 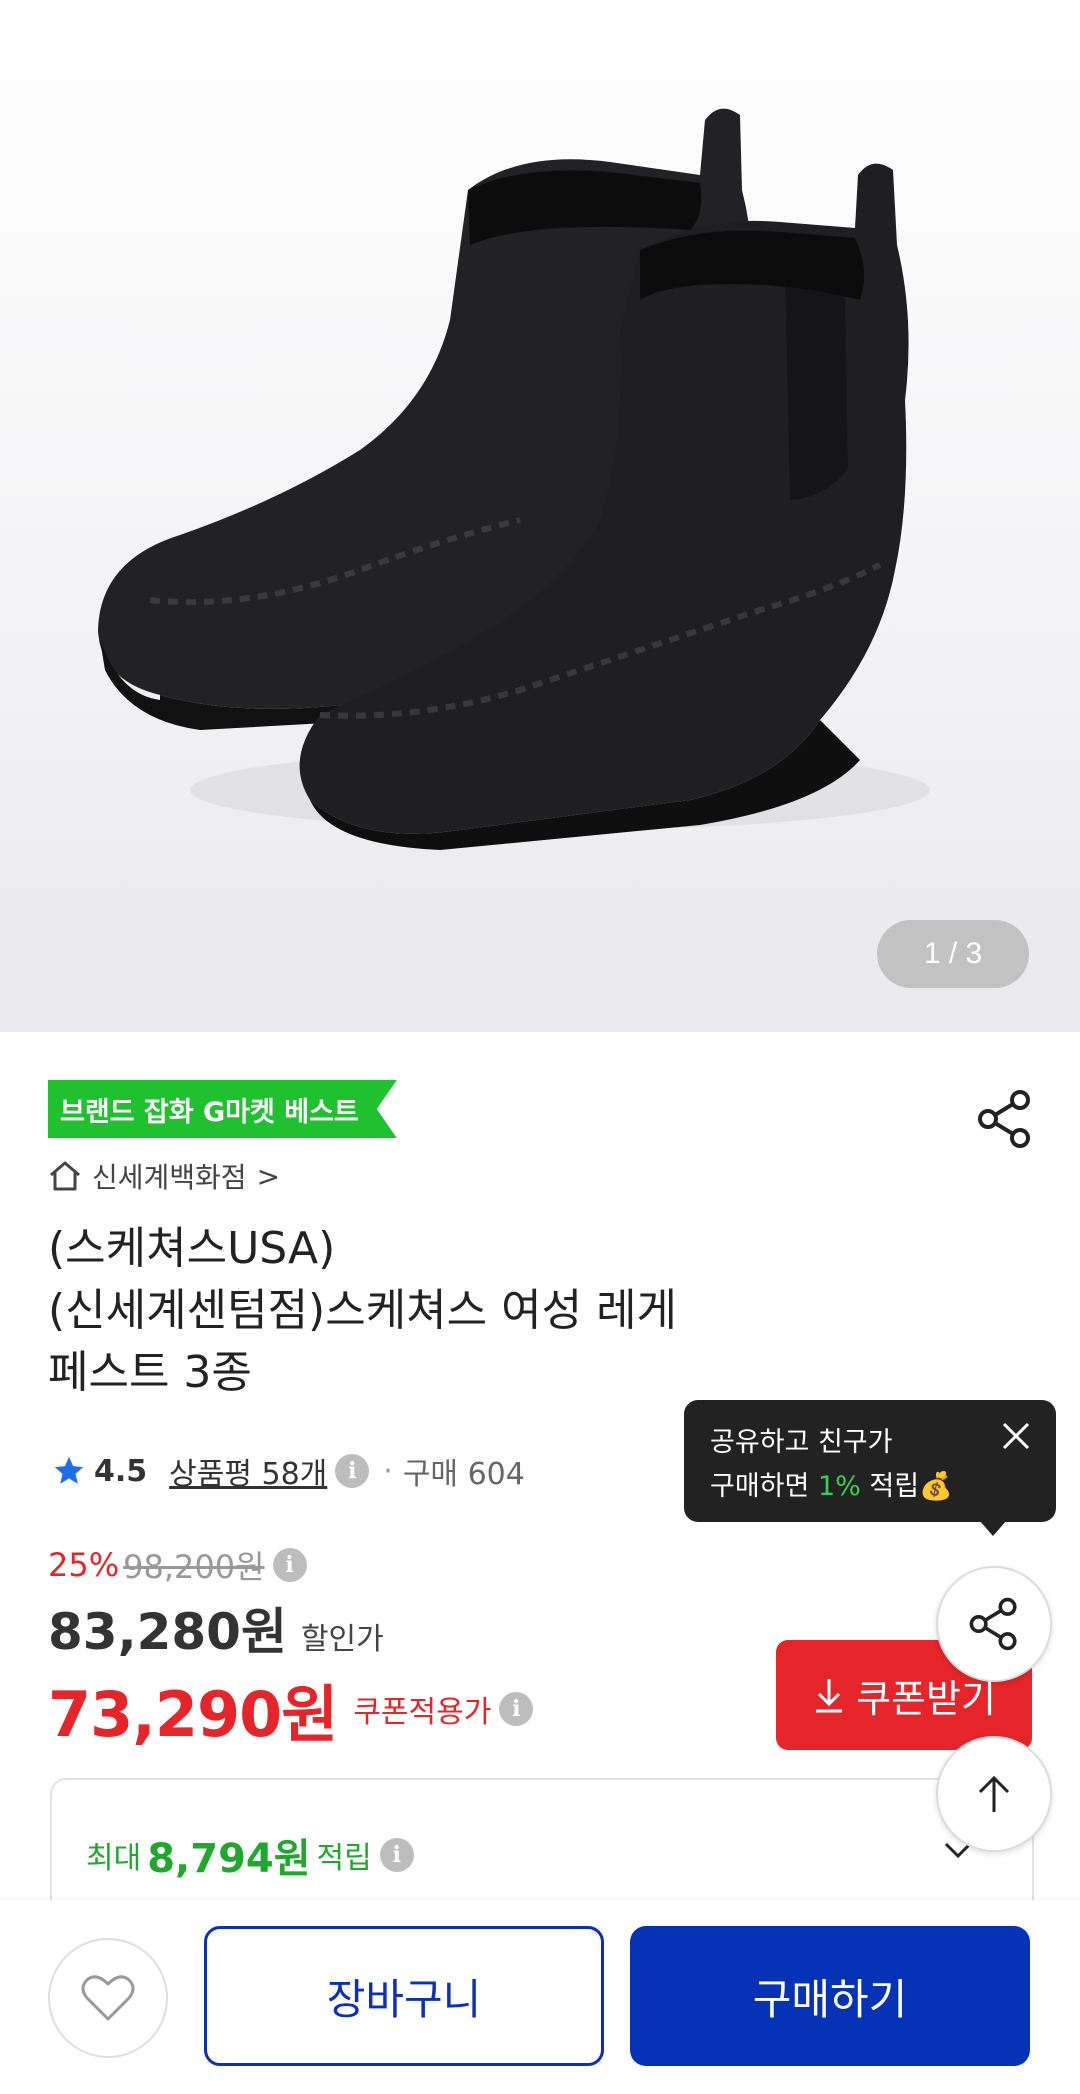 I want to click on share-button, so click(x=1005, y=1119).